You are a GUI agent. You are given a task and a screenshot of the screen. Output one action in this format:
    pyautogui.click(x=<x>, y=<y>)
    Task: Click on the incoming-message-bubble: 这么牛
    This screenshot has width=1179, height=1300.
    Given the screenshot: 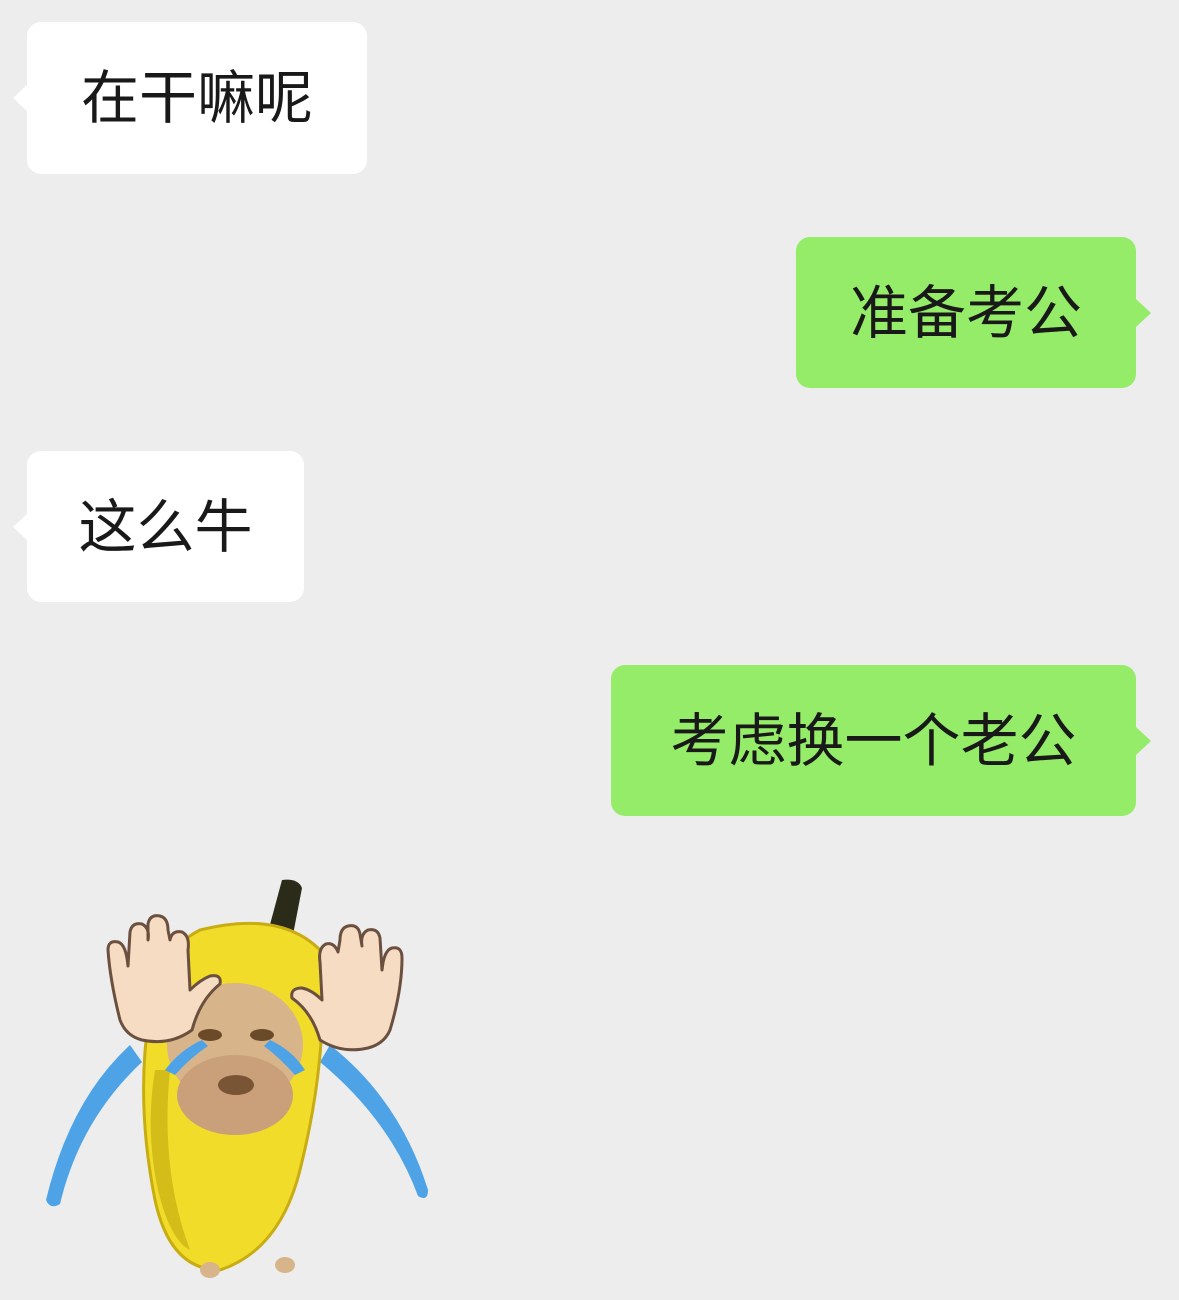 What is the action you would take?
    pyautogui.click(x=158, y=526)
    